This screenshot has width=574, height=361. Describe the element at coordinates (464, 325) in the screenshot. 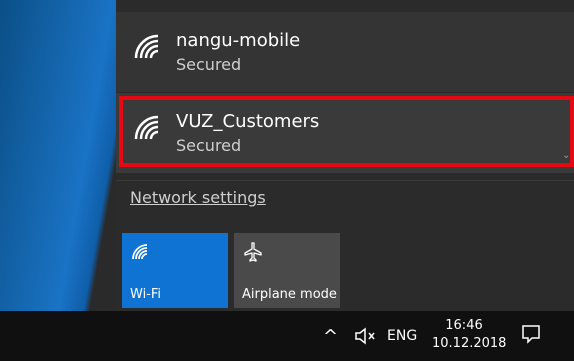

I see `clock-time: 16:46` at that location.